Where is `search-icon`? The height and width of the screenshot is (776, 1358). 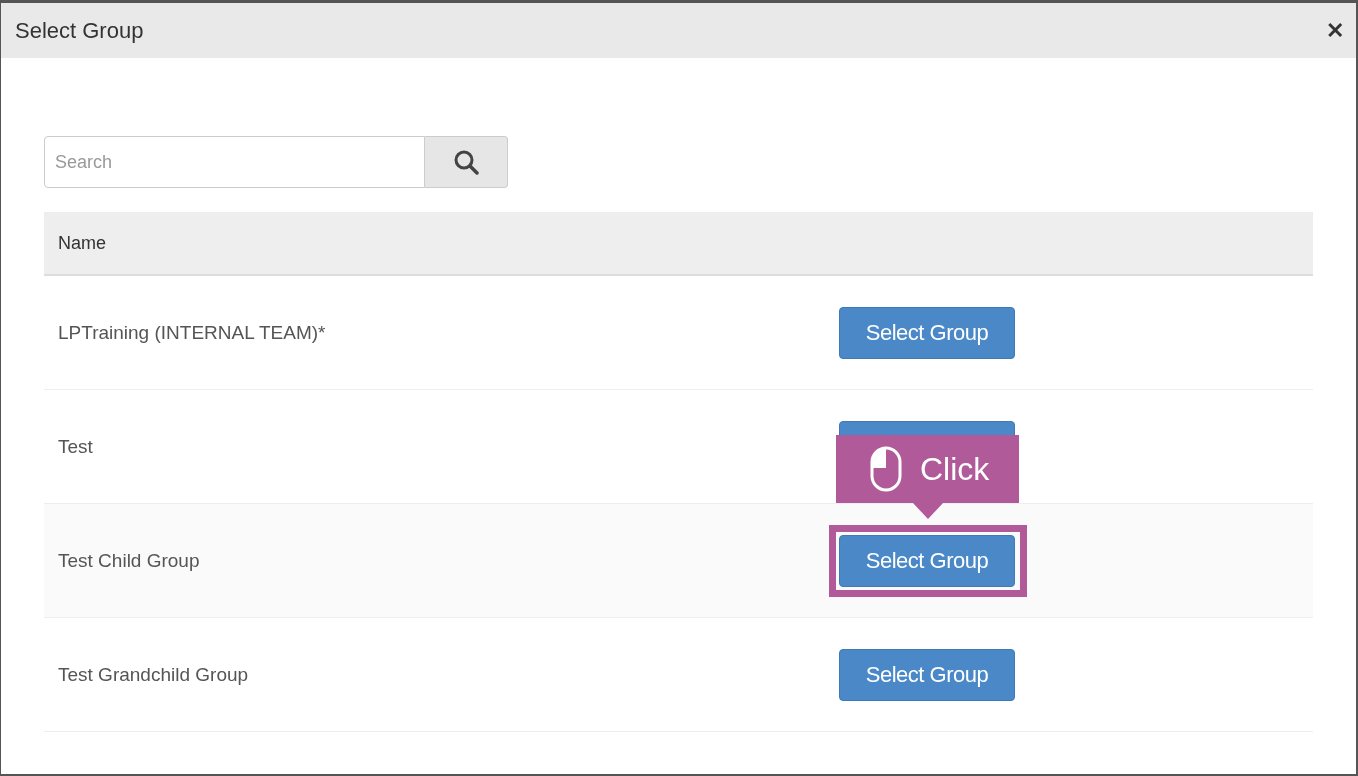
search-icon is located at coordinates (466, 162).